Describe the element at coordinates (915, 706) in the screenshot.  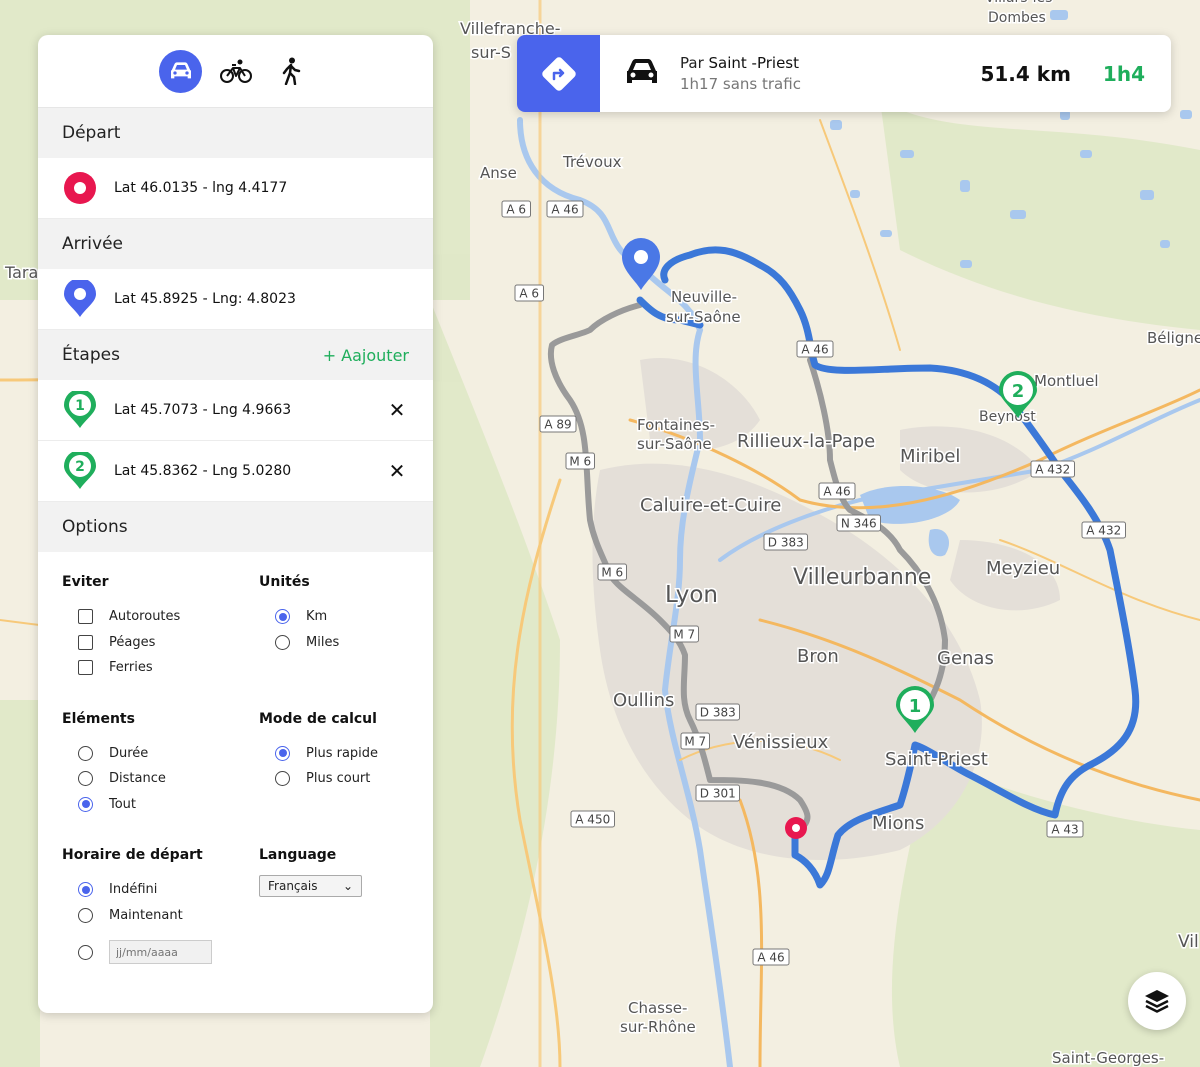
I see `waypoint-marker-1-label: 1` at that location.